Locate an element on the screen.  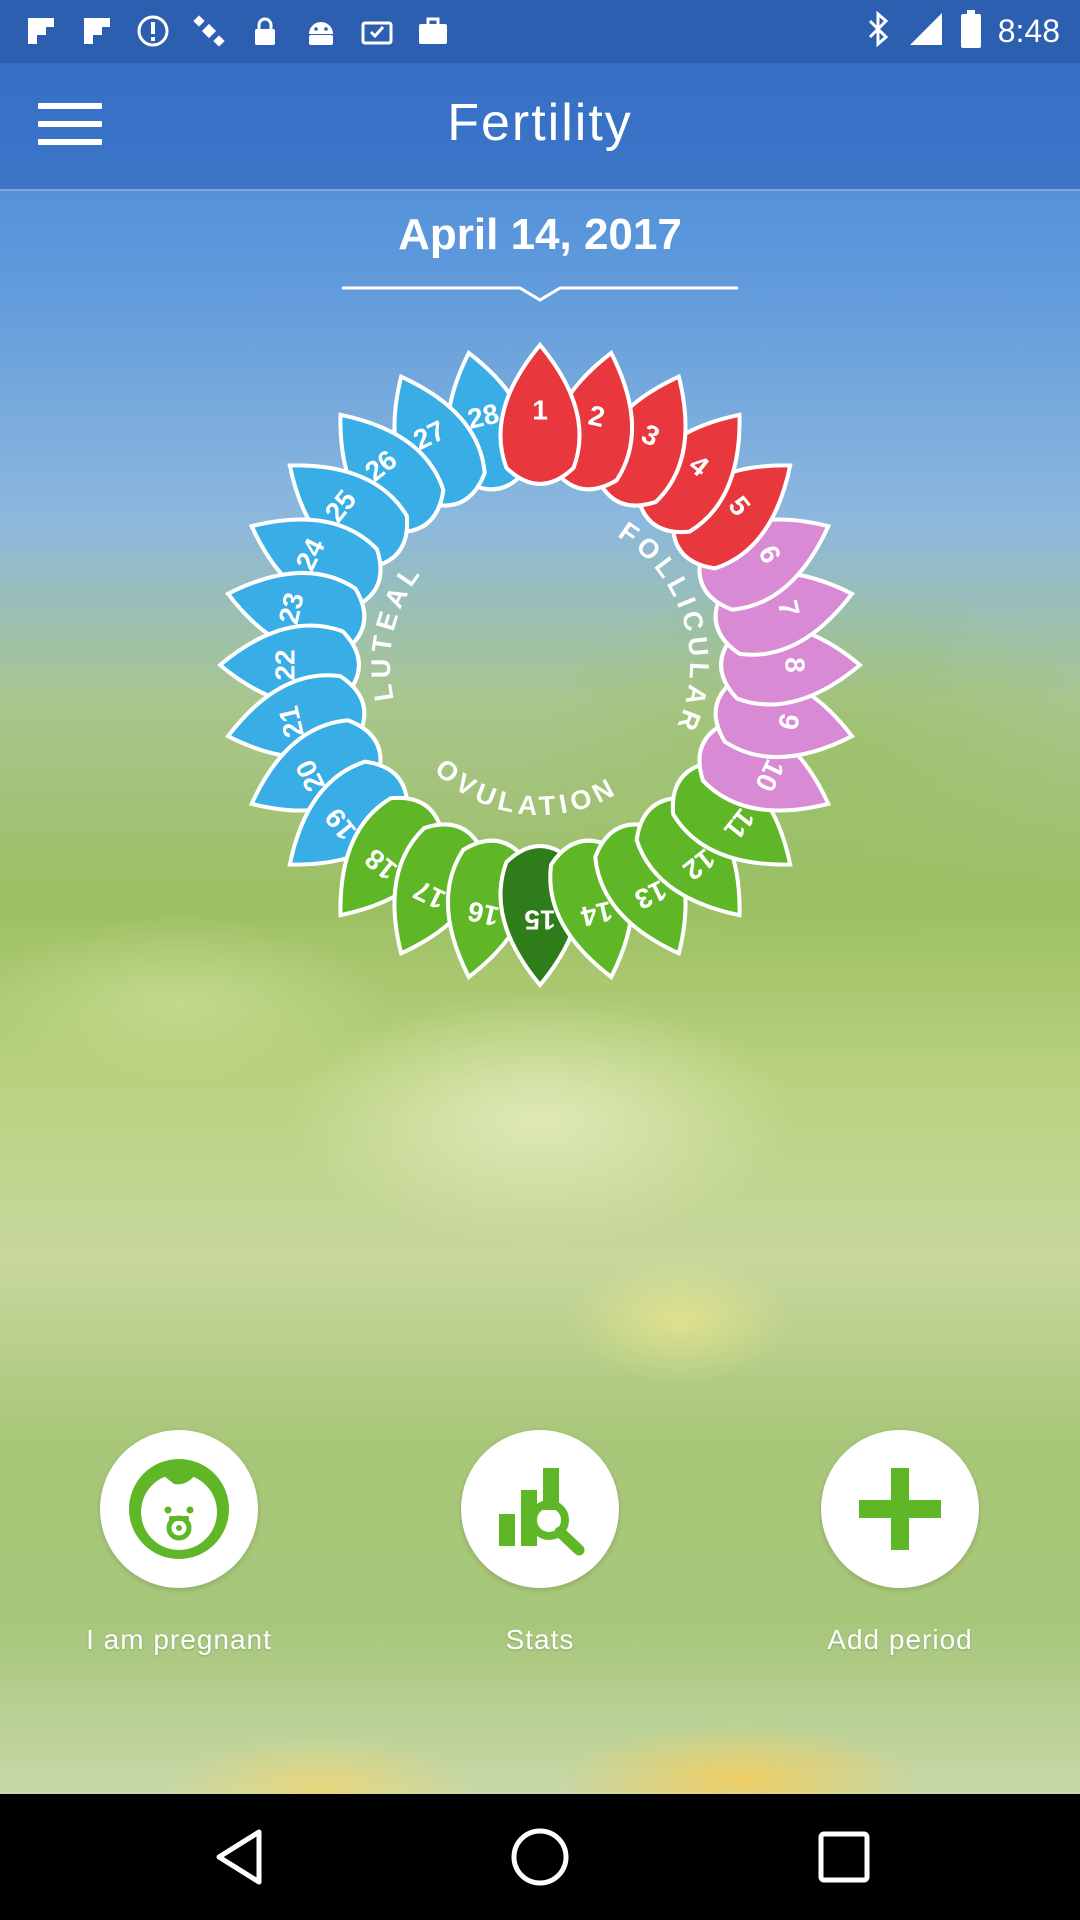
date-label: April 14, 2017 is located at coordinates (540, 234).